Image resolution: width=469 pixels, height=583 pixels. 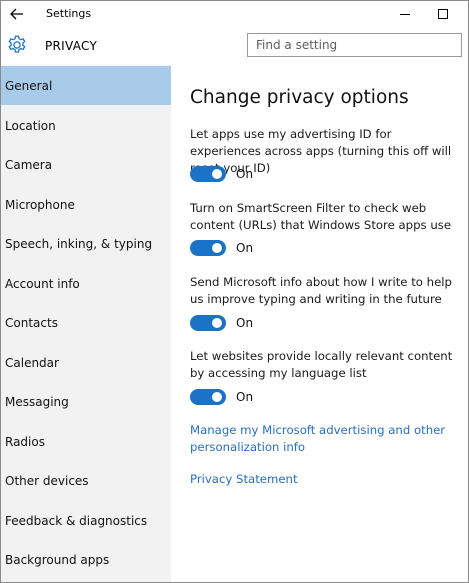 I want to click on back-button, so click(x=17, y=14).